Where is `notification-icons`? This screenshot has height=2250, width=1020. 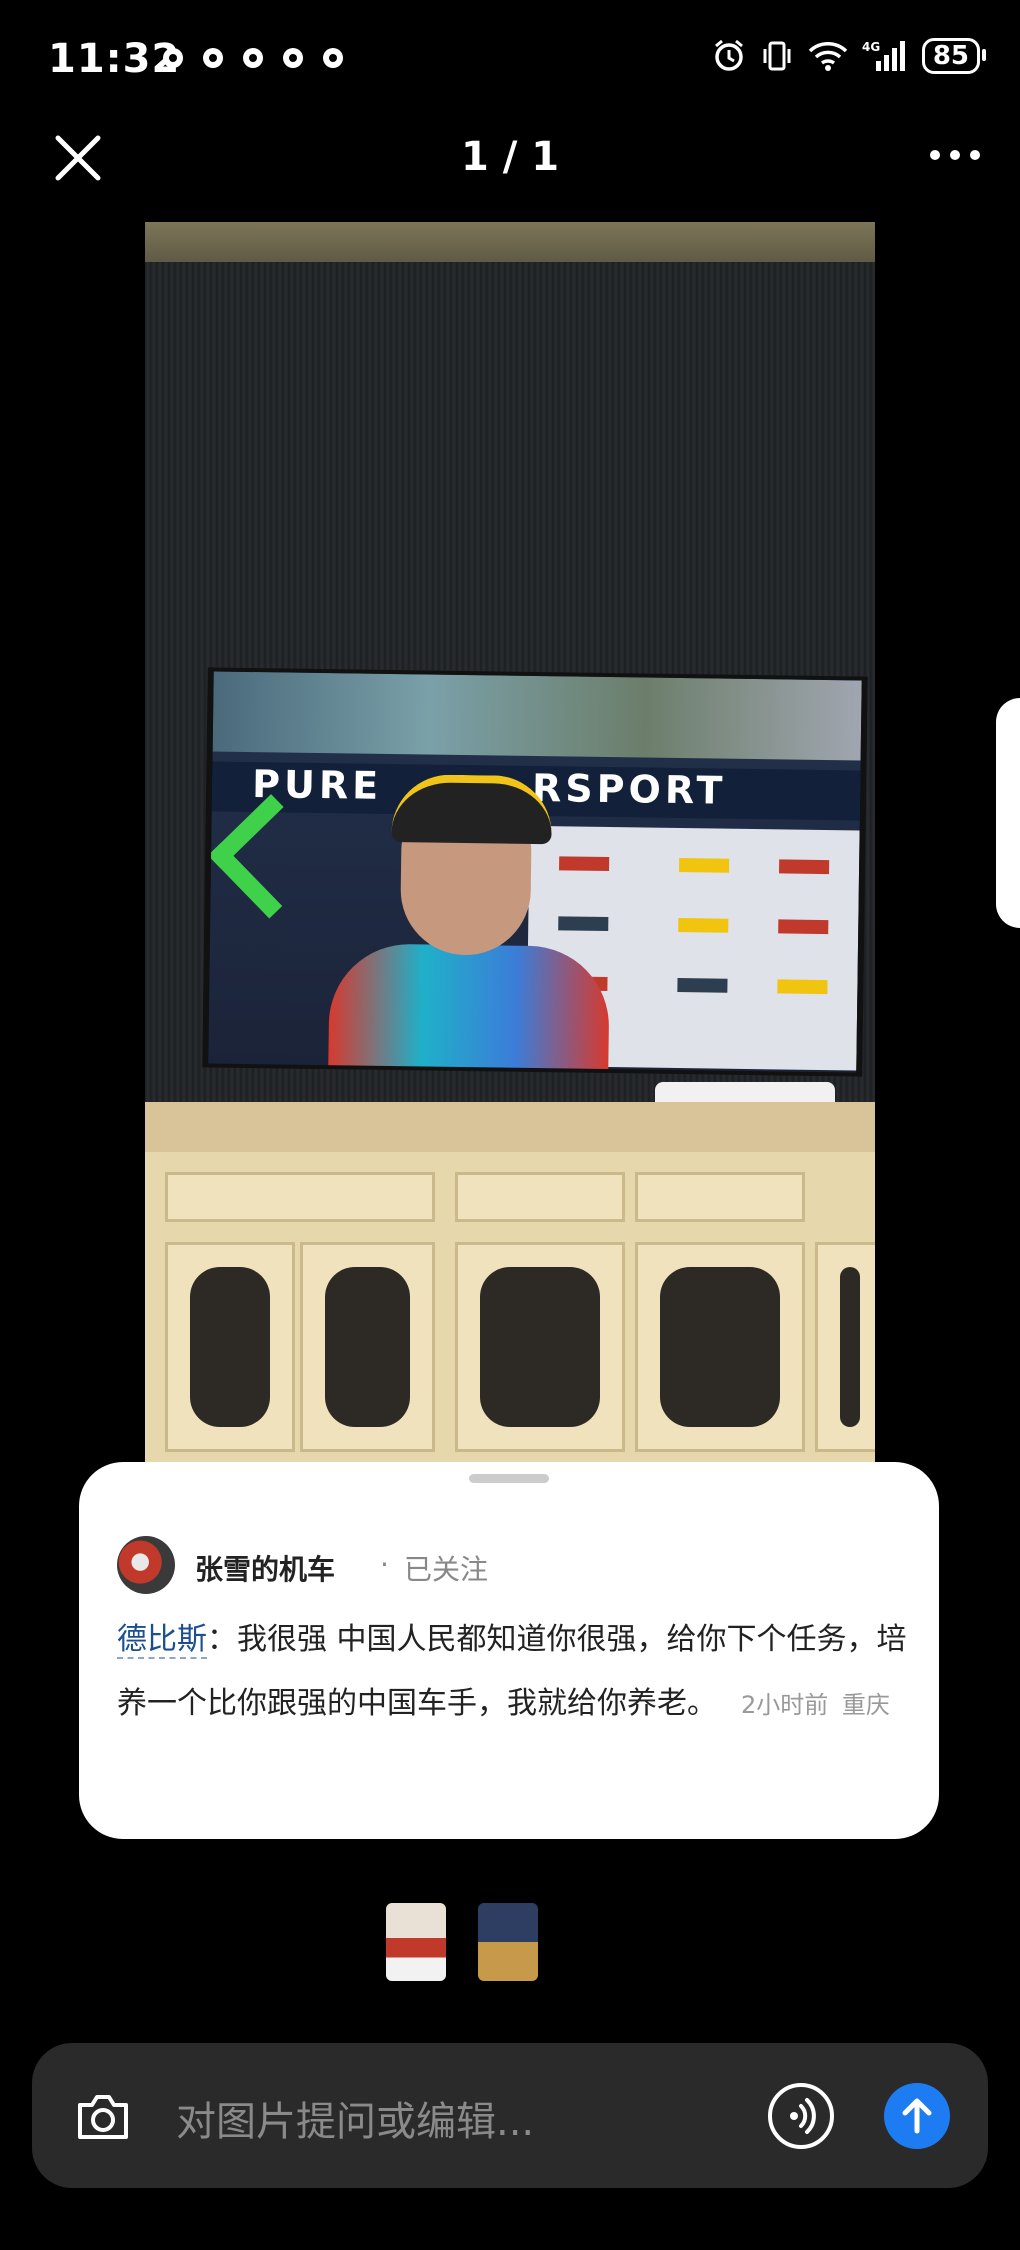 notification-icons is located at coordinates (253, 58).